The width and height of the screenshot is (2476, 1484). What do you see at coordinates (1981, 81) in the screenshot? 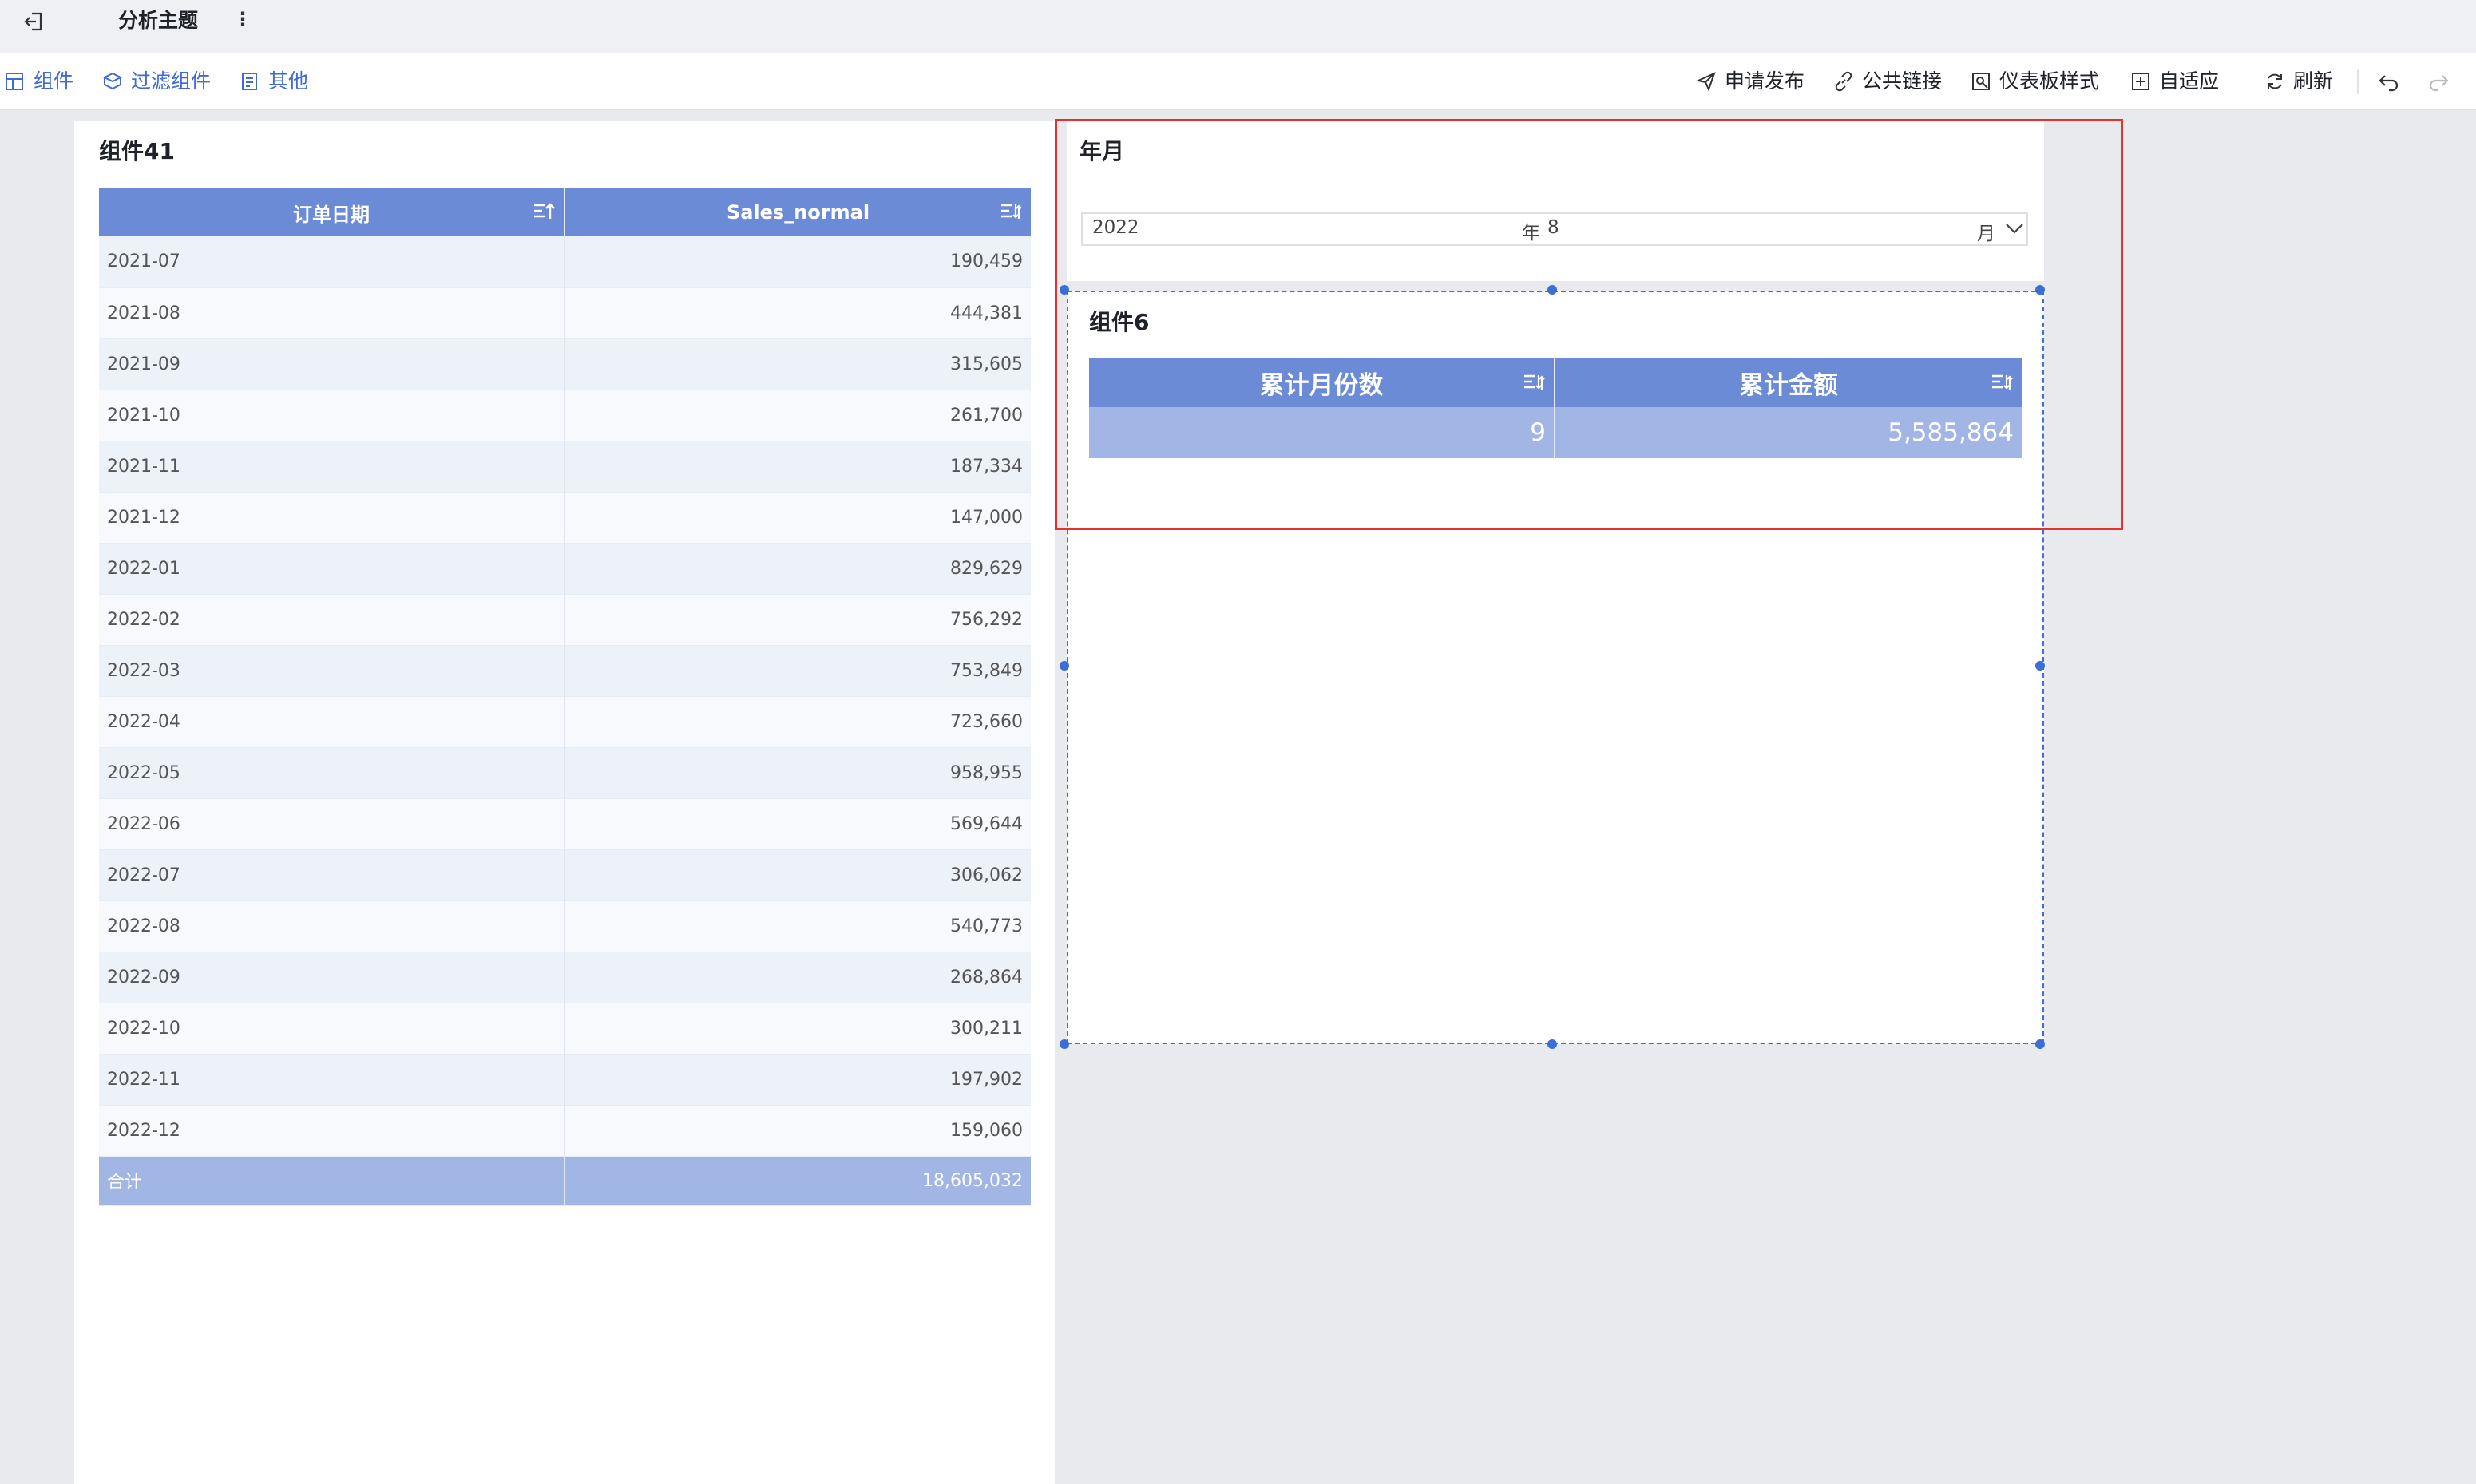
I see `dashboard-style-icon` at bounding box center [1981, 81].